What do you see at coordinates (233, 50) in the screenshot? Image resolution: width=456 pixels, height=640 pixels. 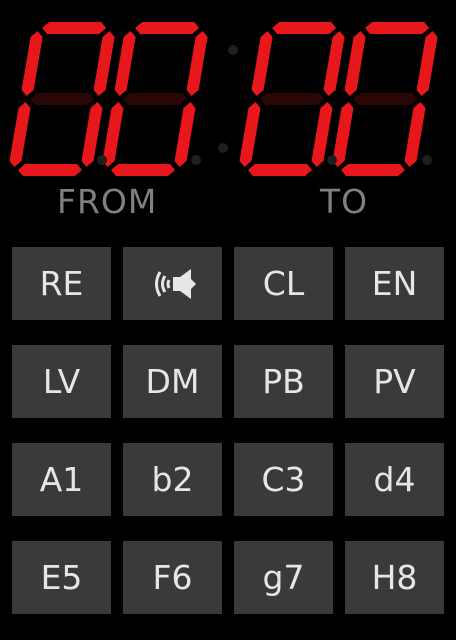 I see `colon-dot-top` at bounding box center [233, 50].